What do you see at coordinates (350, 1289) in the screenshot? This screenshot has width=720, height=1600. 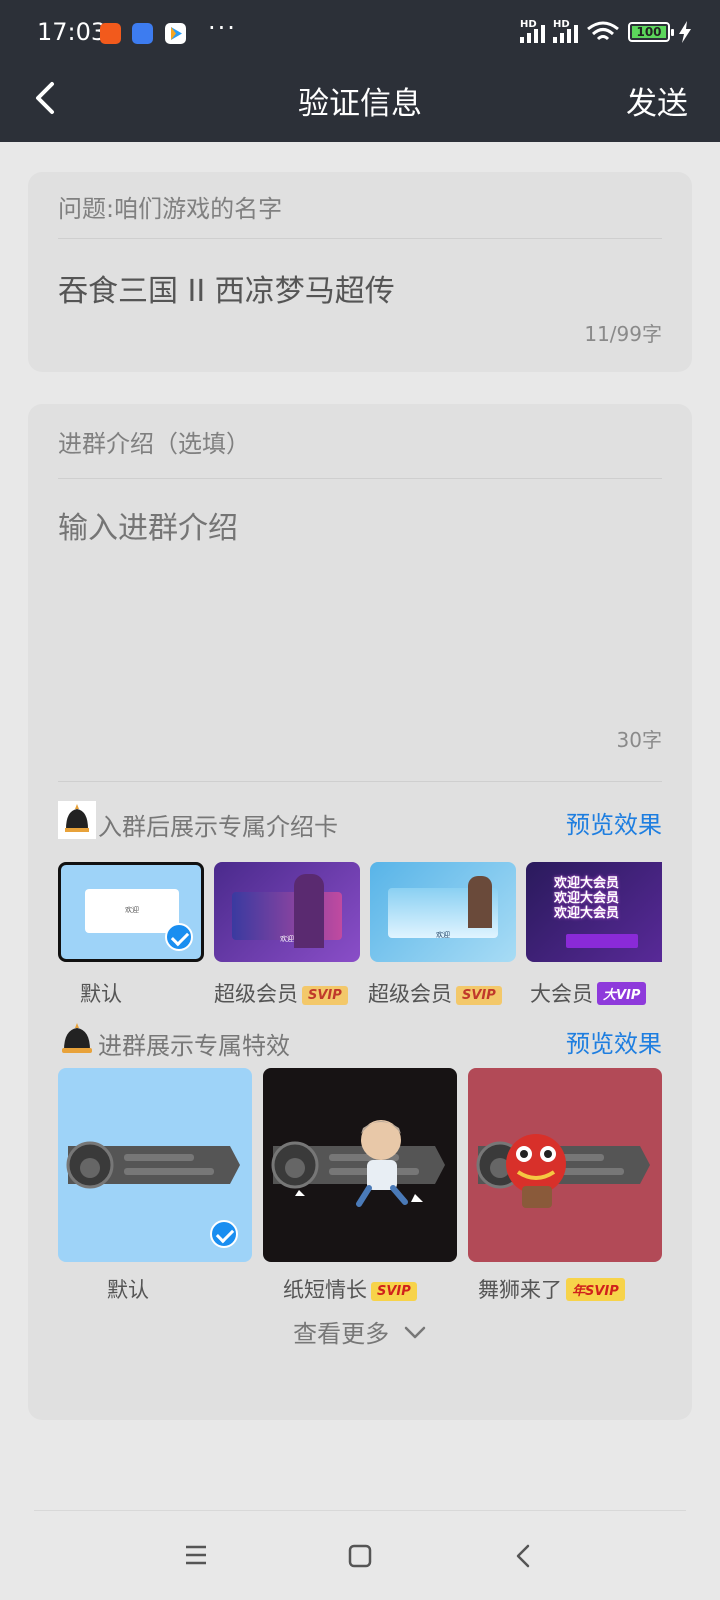 I see `effect-caption: 纸短情长 SVIP` at bounding box center [350, 1289].